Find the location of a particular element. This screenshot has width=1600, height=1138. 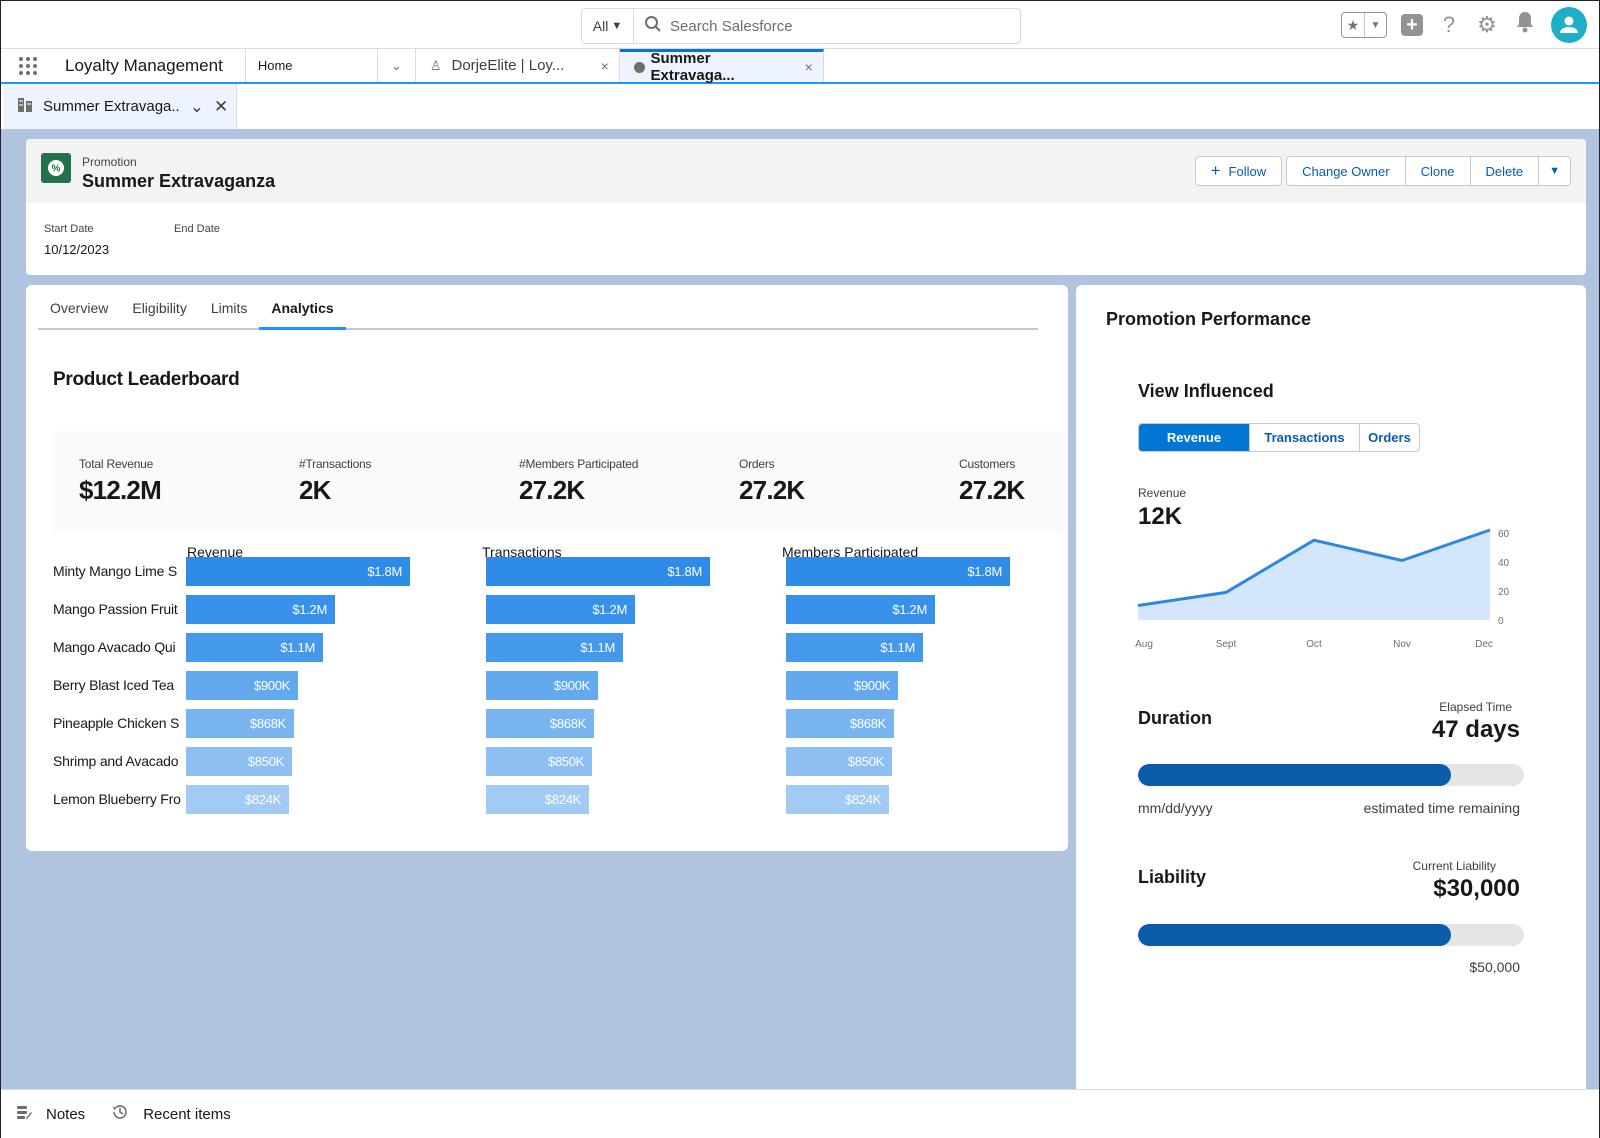

y-tick-label: 60 is located at coordinates (1504, 534).